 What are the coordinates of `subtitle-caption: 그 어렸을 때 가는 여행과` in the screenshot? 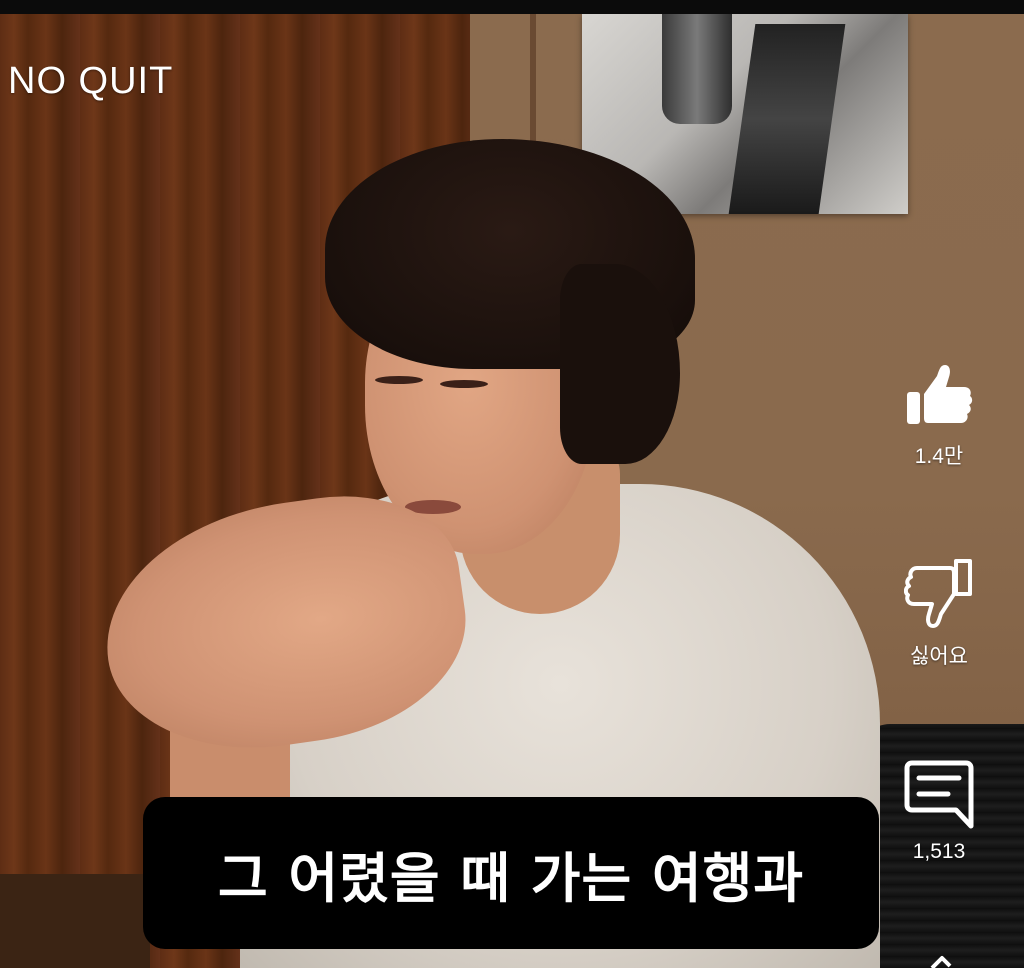 It's located at (511, 873).